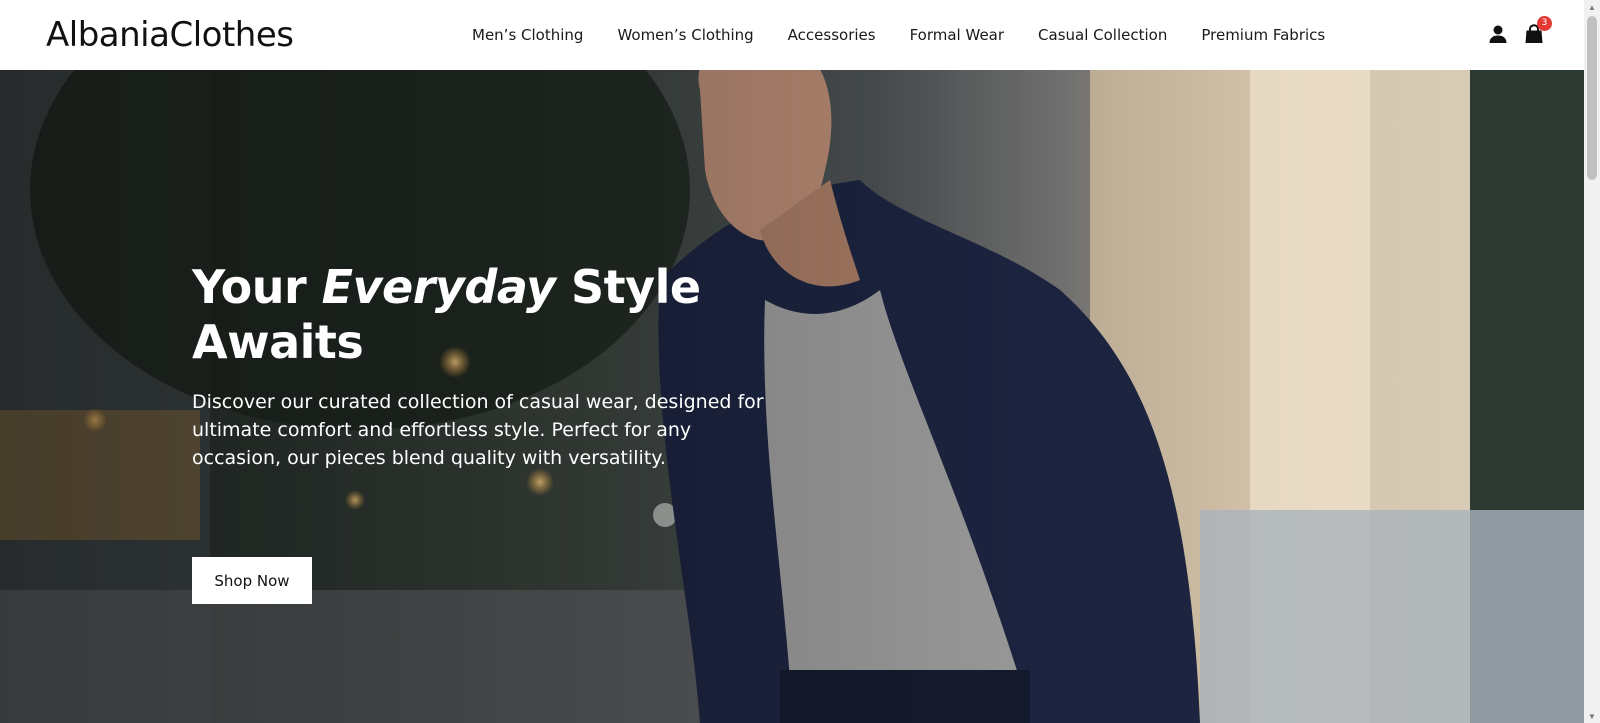  What do you see at coordinates (438, 287) in the screenshot?
I see `hero-title-emphasis: Everyday` at bounding box center [438, 287].